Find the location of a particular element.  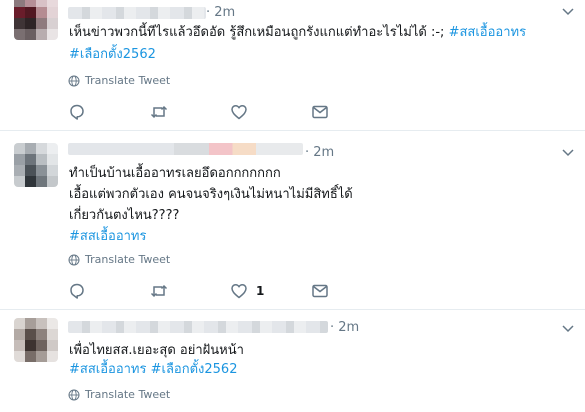

hashtag-link: #สสเอื้ออาทร #เลือกตั้ง2562 is located at coordinates (153, 369).